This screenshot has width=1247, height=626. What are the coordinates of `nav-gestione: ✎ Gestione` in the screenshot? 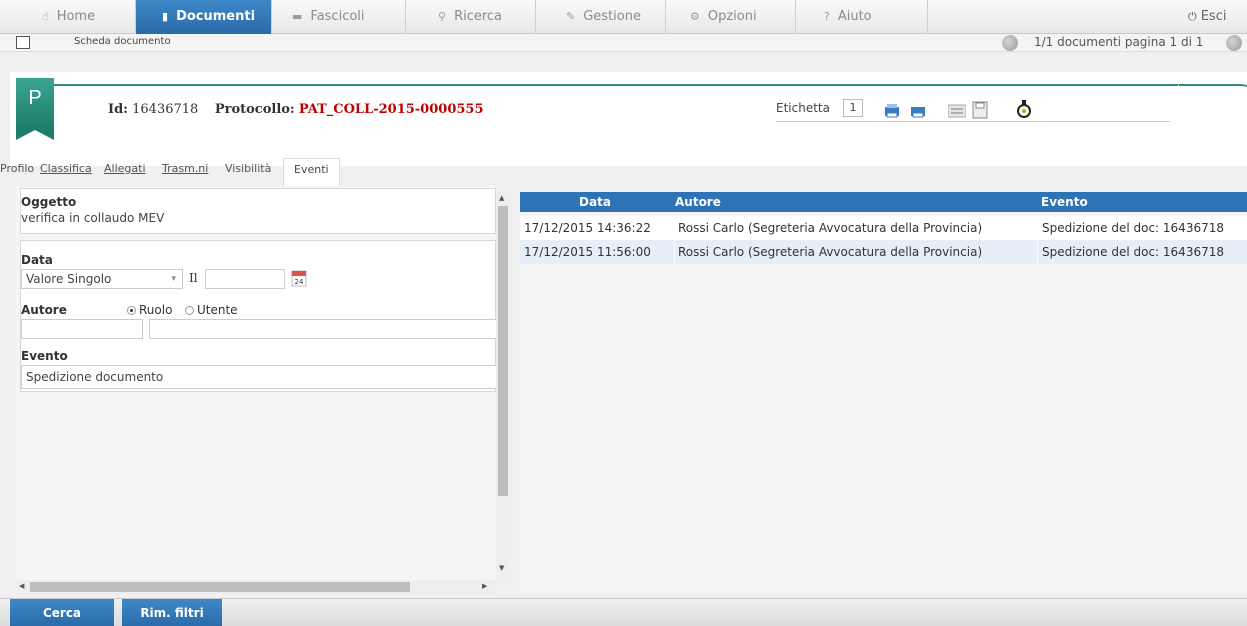 It's located at (601, 17).